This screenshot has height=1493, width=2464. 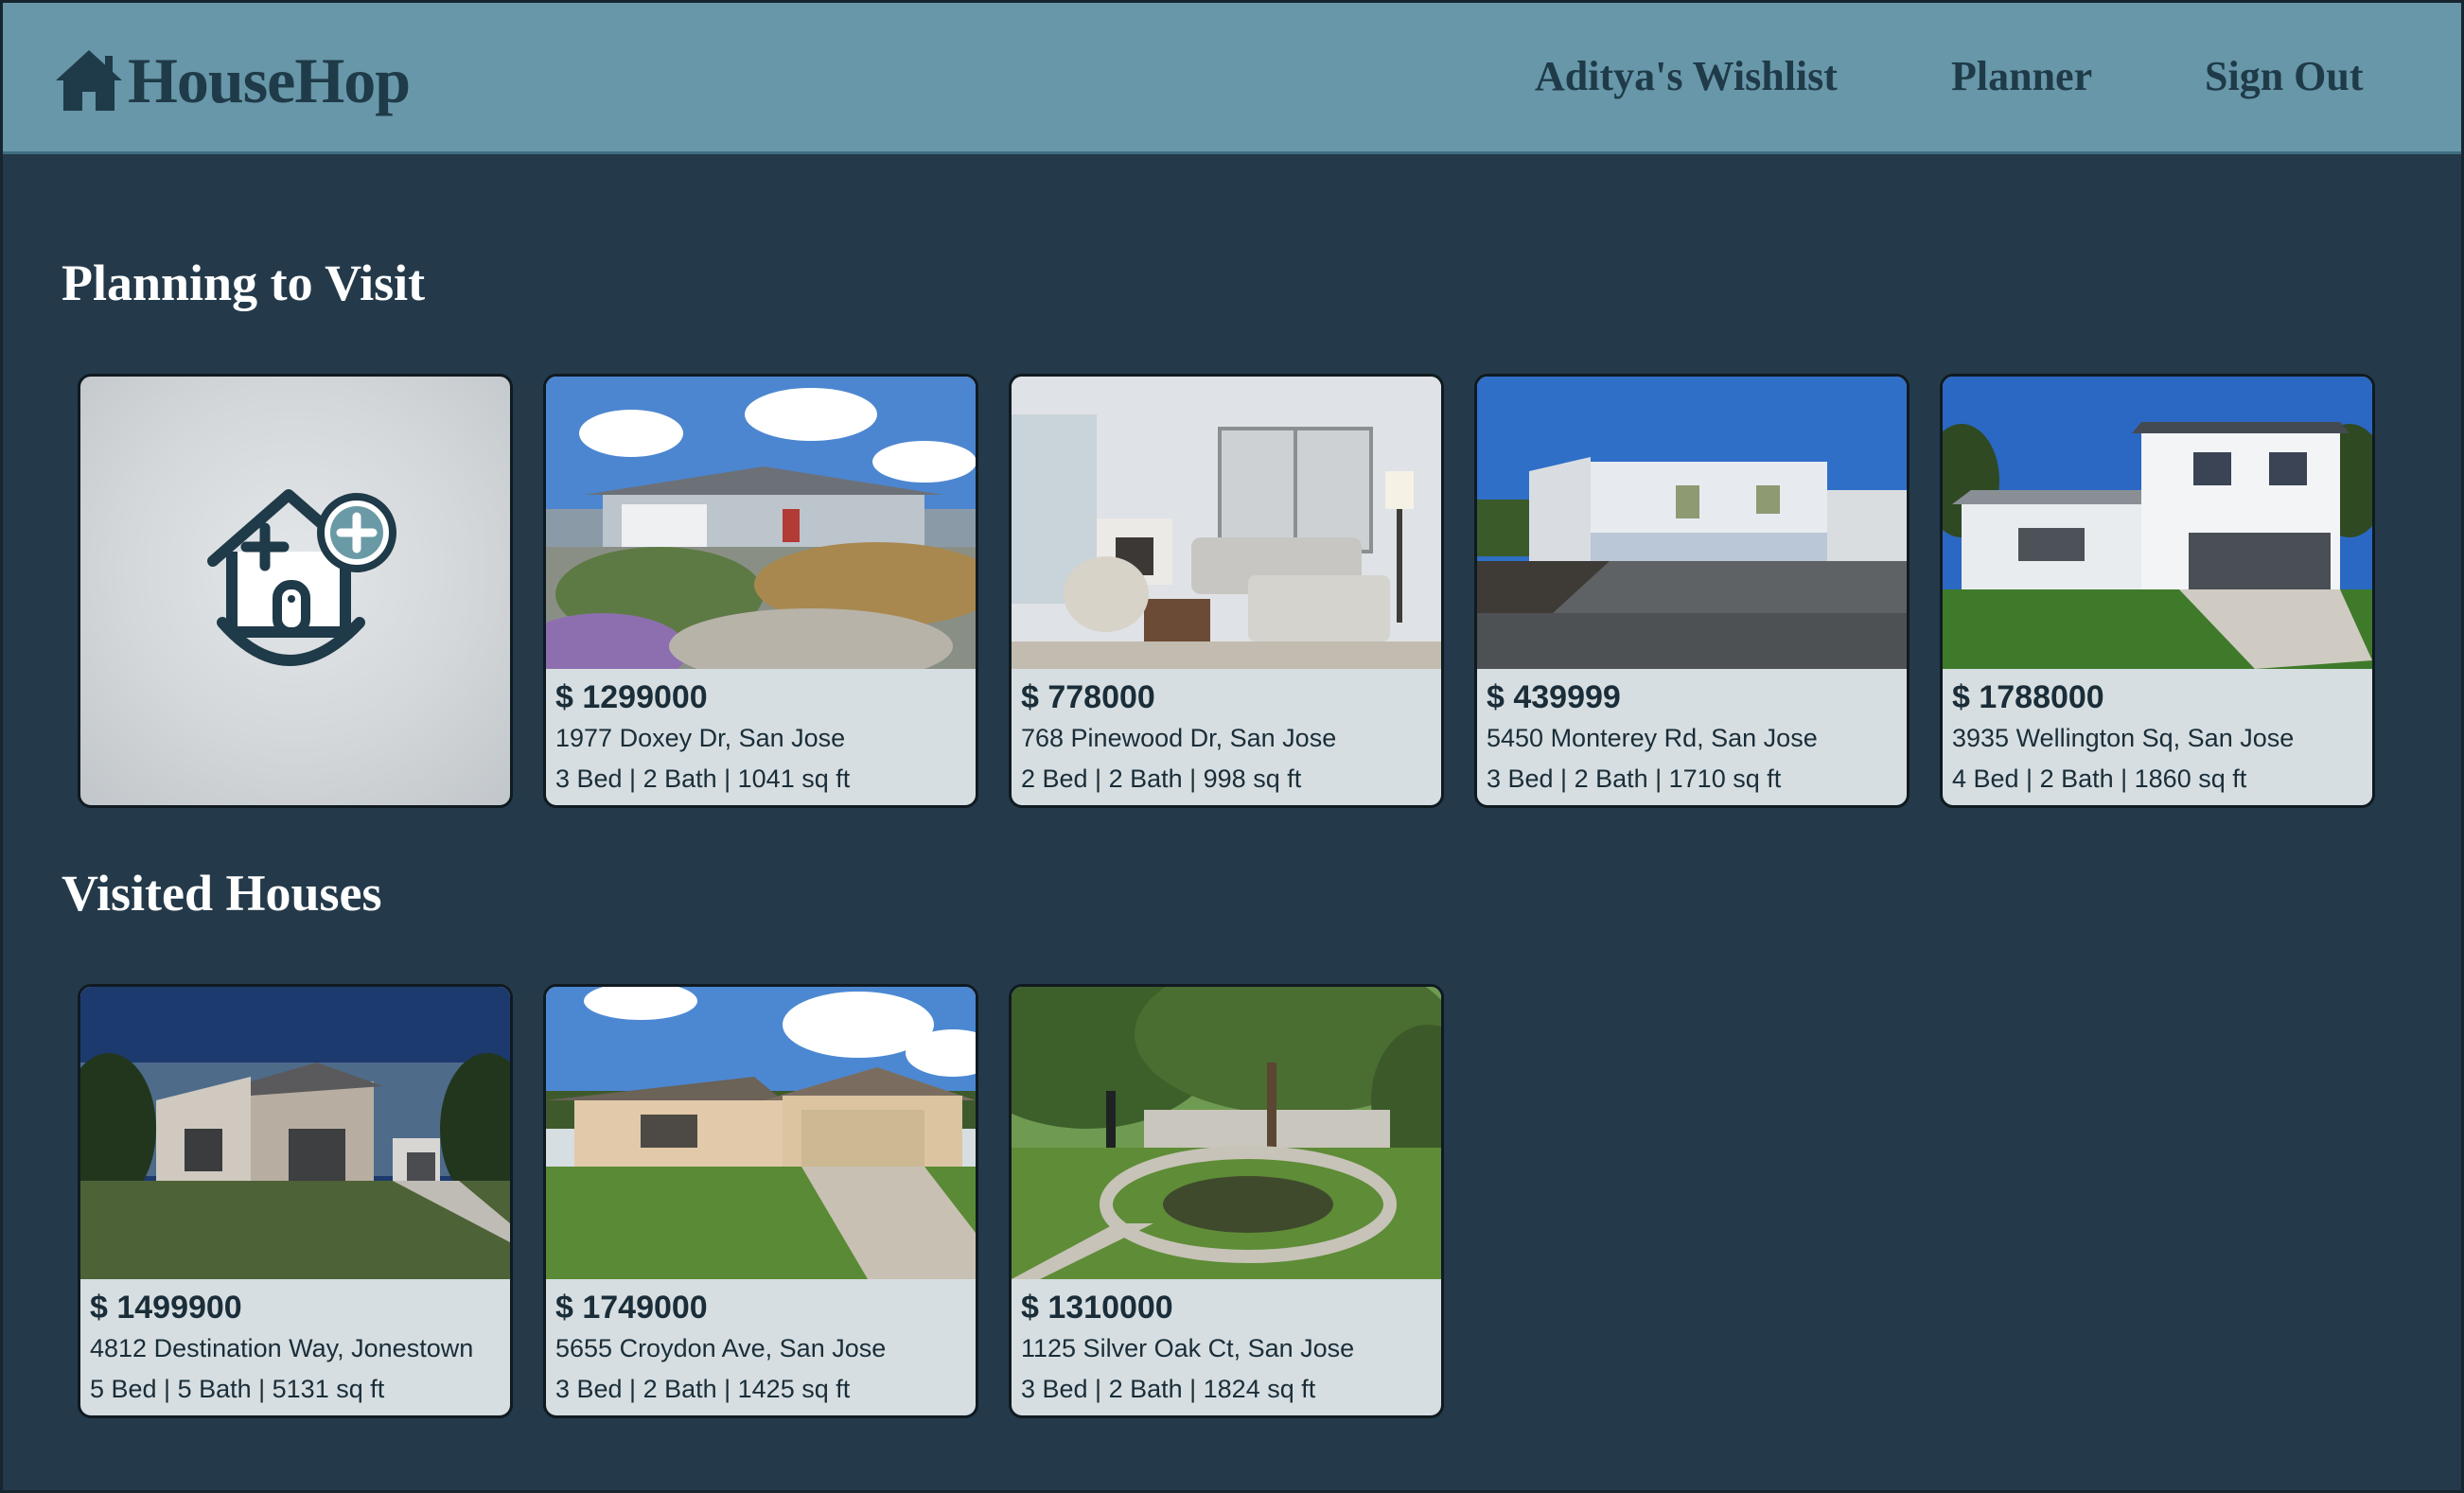 What do you see at coordinates (632, 697) in the screenshot?
I see `house-price: $ 1299000` at bounding box center [632, 697].